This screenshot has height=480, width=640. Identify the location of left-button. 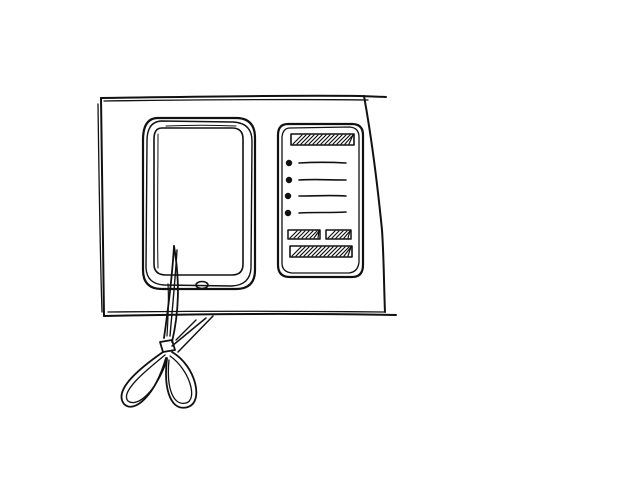
(304, 234).